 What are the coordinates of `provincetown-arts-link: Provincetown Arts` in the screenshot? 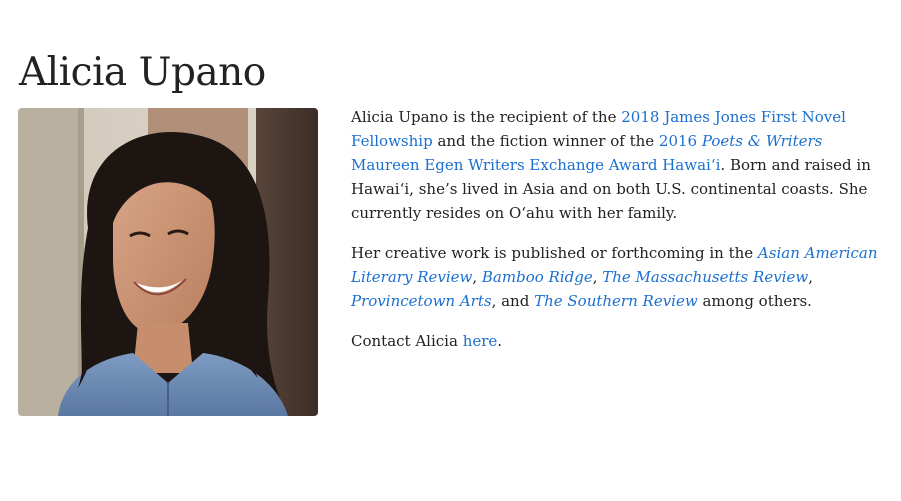 It's located at (421, 301).